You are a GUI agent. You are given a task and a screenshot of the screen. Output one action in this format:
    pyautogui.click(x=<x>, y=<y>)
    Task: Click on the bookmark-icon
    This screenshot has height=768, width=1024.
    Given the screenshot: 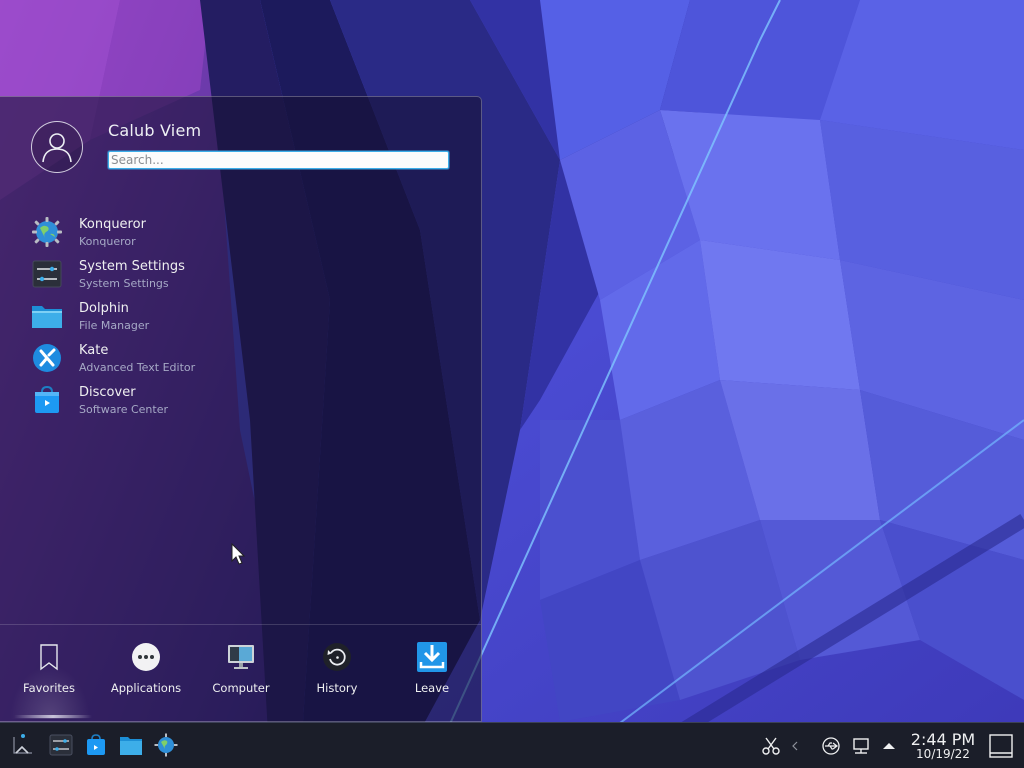 What is the action you would take?
    pyautogui.click(x=49, y=657)
    